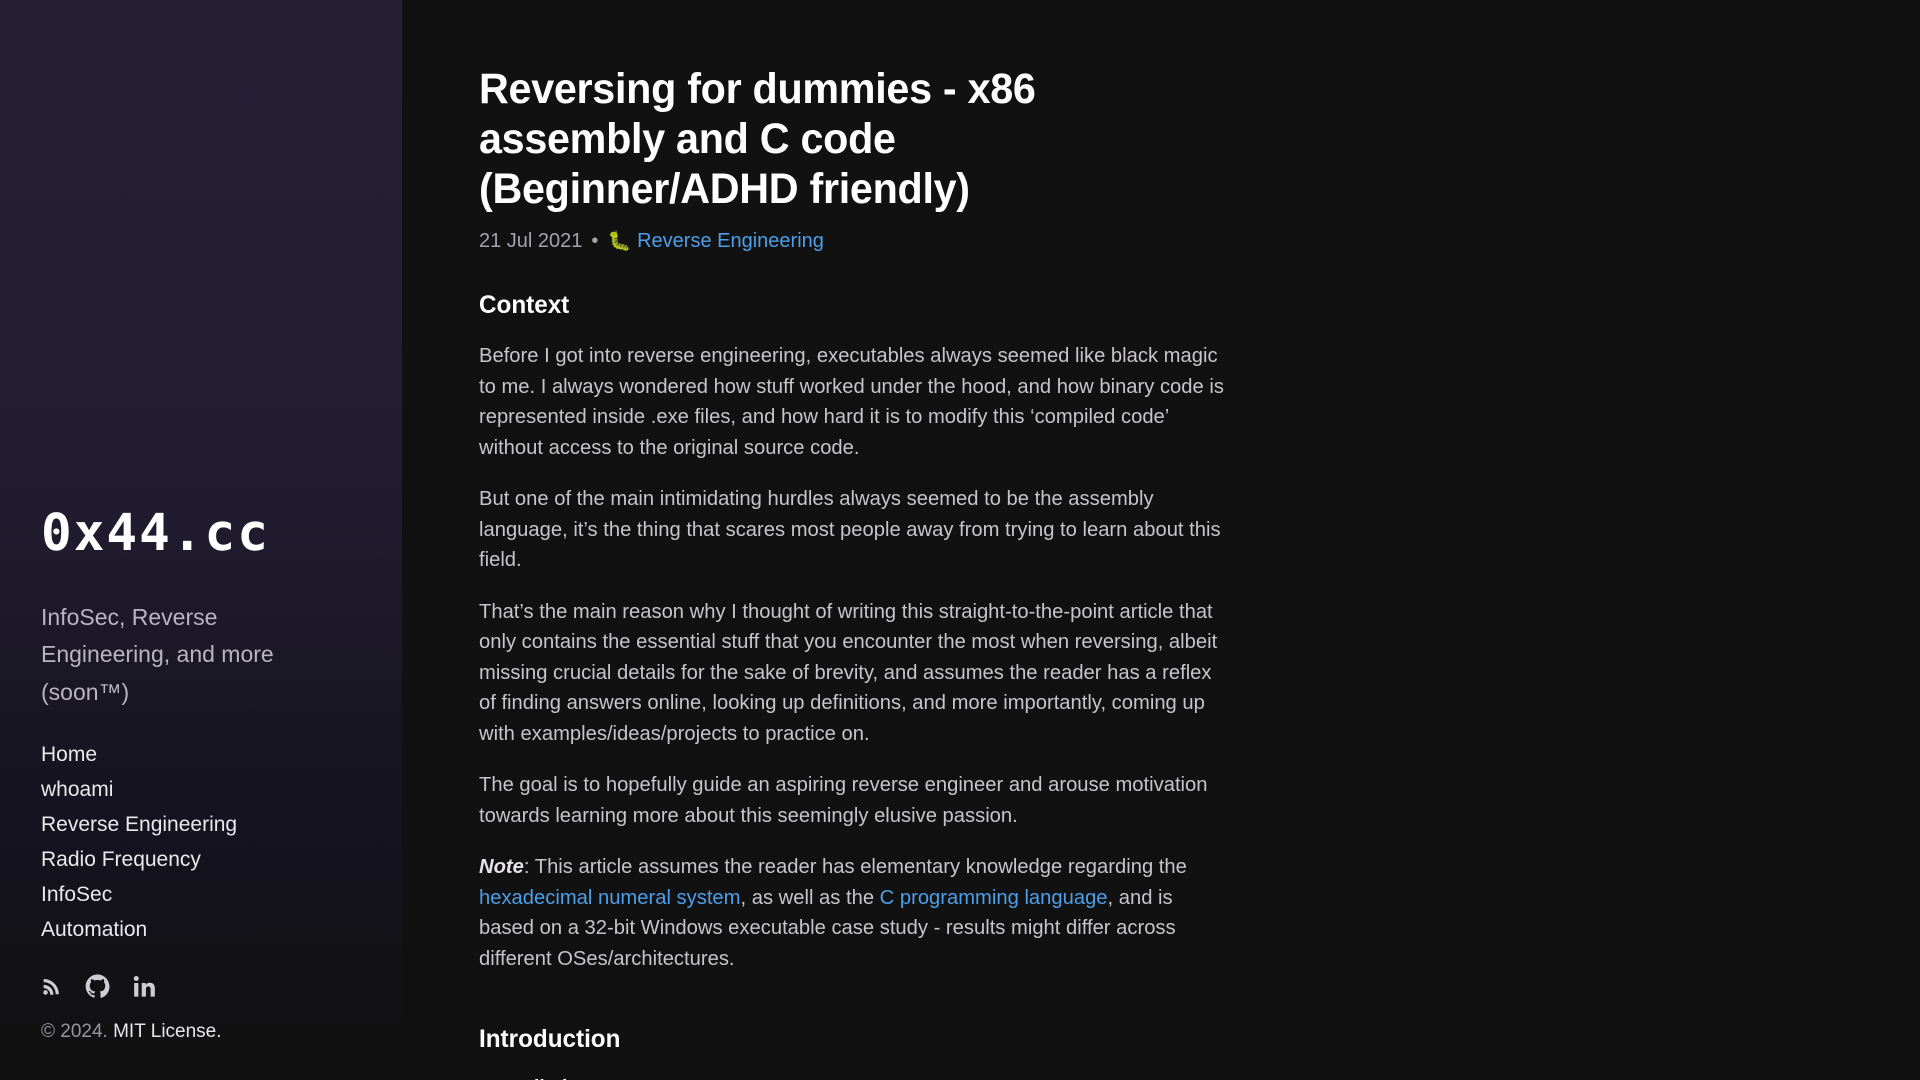 The width and height of the screenshot is (1920, 1080). I want to click on link-c-programming-language: C programming language, so click(994, 897).